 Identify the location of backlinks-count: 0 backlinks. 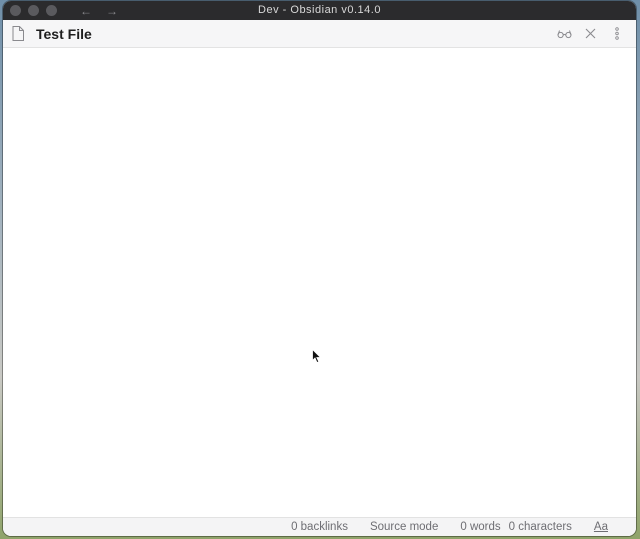
(319, 527).